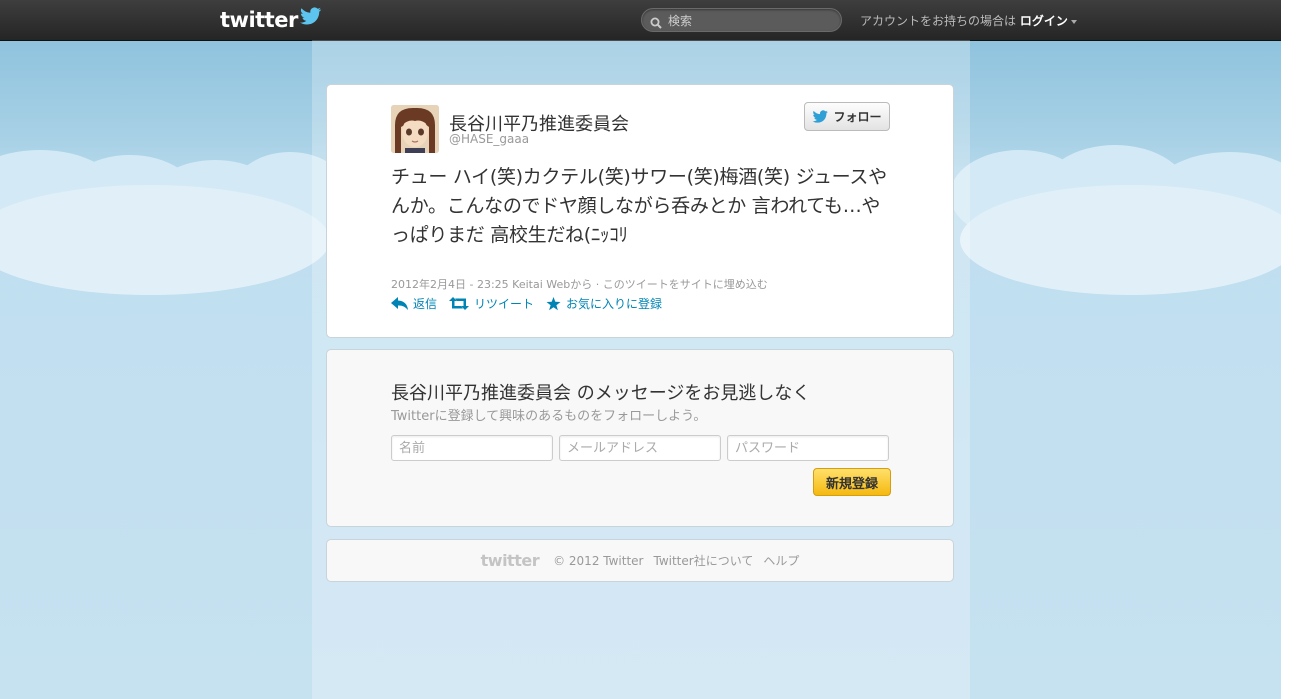 Image resolution: width=1298 pixels, height=699 pixels. What do you see at coordinates (703, 560) in the screenshot?
I see `about-link: Twitter社について` at bounding box center [703, 560].